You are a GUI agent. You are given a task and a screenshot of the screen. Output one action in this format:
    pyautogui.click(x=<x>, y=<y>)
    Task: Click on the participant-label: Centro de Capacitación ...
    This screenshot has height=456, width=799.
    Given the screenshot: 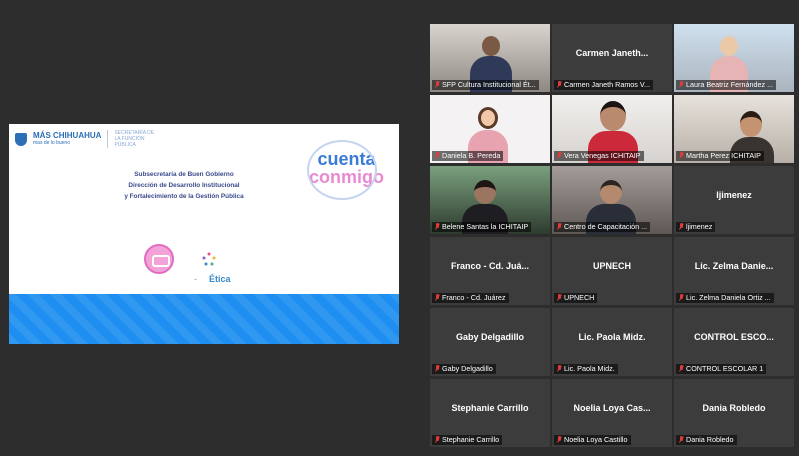 What is the action you would take?
    pyautogui.click(x=602, y=227)
    